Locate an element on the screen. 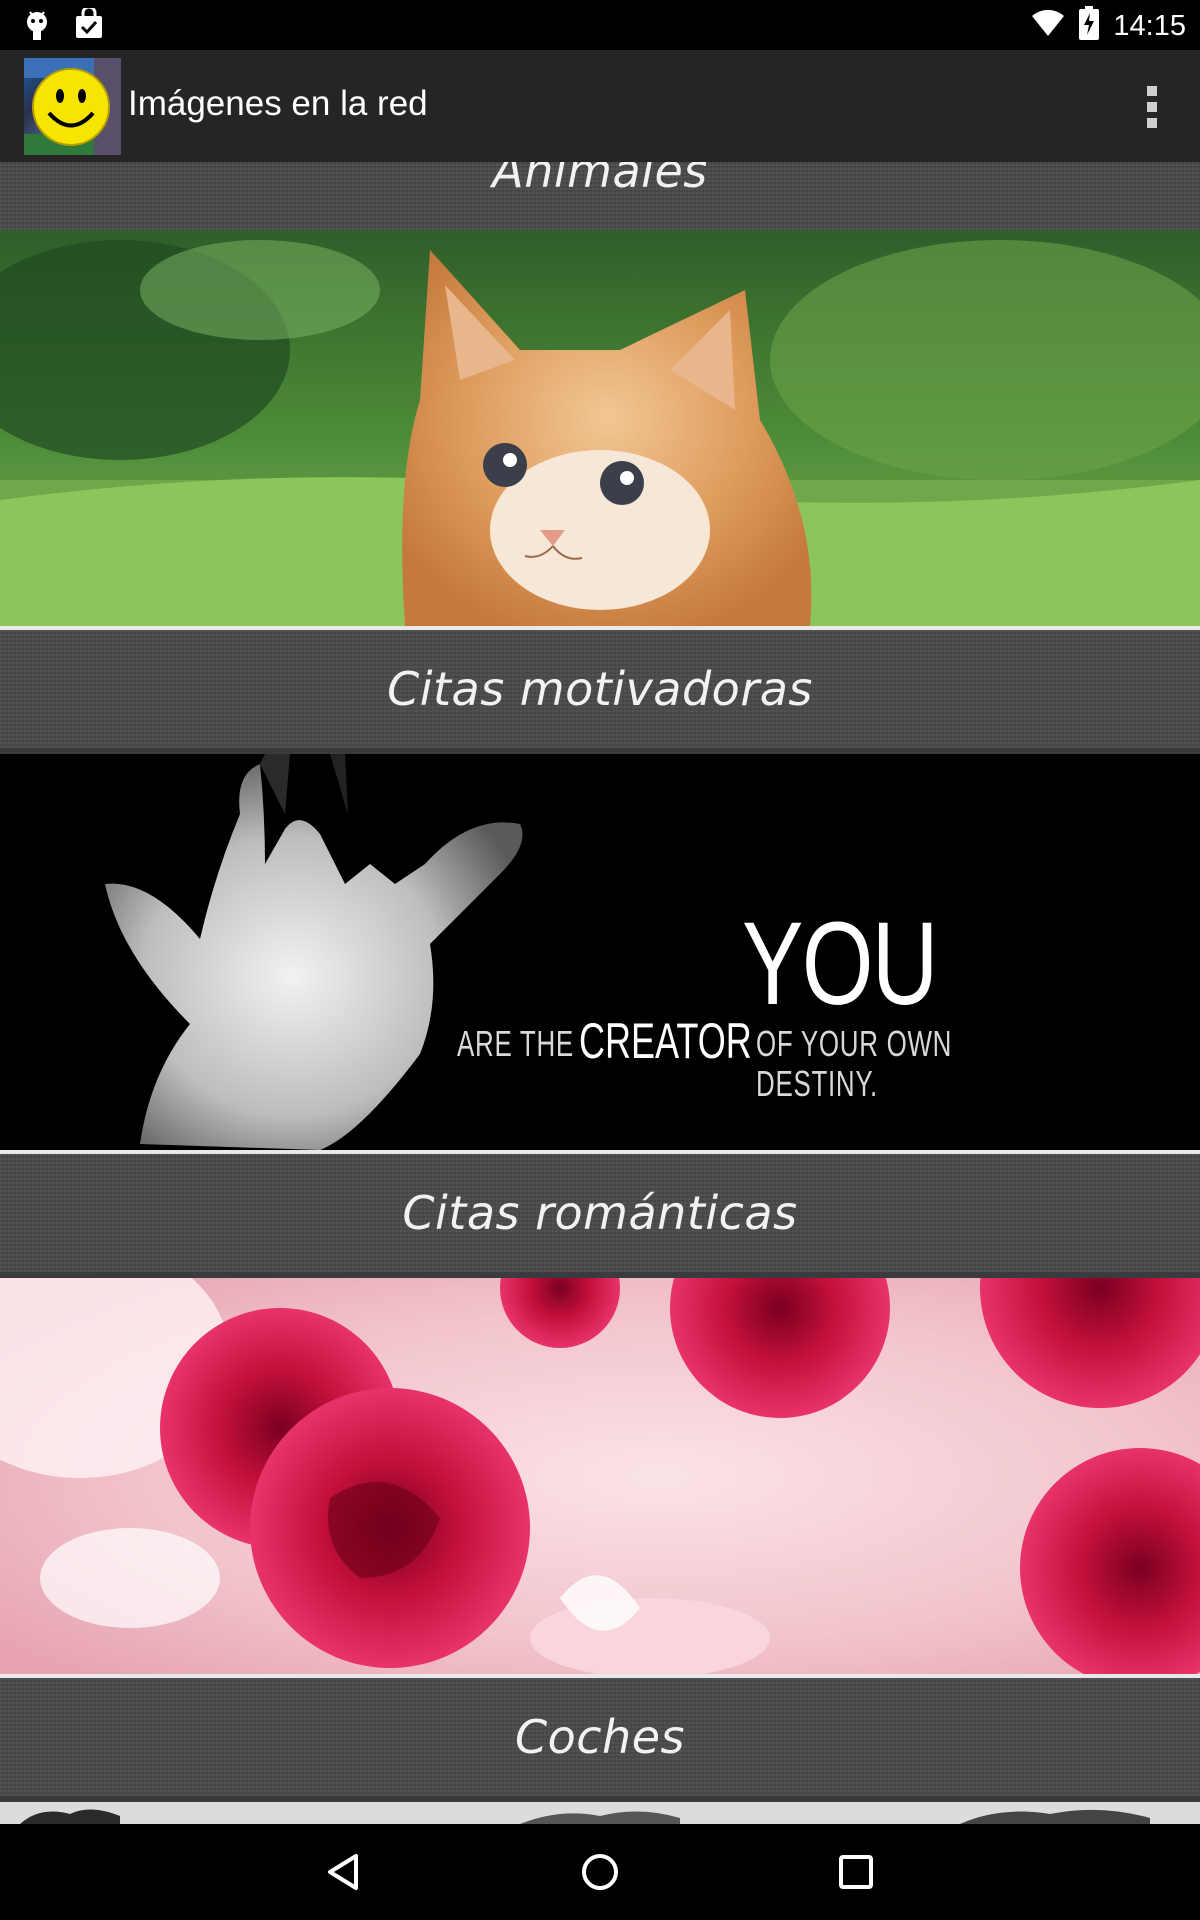 This screenshot has width=1200, height=1920. category-header-coches: Coches is located at coordinates (600, 1737).